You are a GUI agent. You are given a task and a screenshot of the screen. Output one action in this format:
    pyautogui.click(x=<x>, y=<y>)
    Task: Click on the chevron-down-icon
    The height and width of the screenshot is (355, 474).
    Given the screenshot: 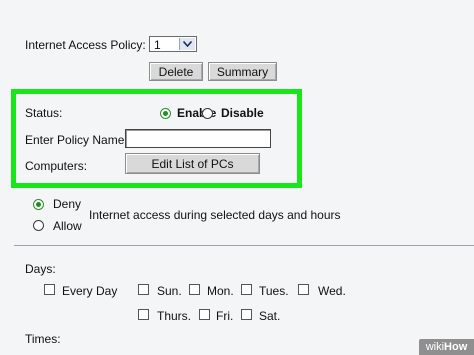 What is the action you would take?
    pyautogui.click(x=187, y=44)
    